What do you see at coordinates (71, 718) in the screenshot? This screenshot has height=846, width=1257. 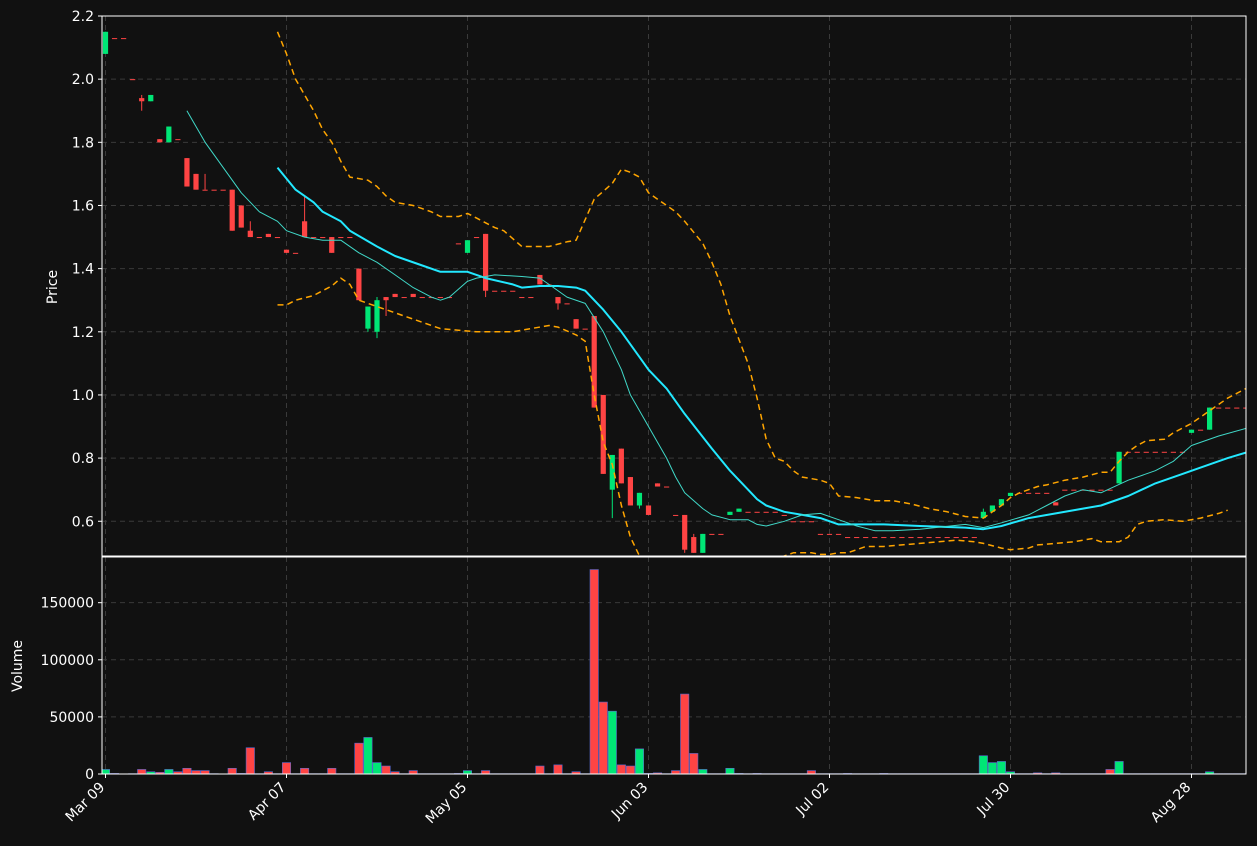 I see `volume-tick-label: 50000` at bounding box center [71, 718].